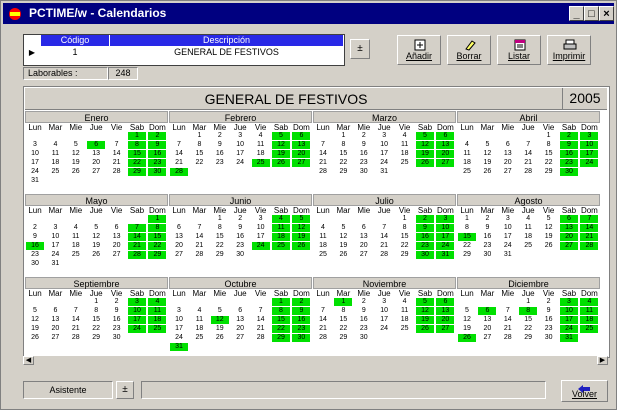 The width and height of the screenshot is (617, 410). I want to click on delete-button: Borrar, so click(469, 50).